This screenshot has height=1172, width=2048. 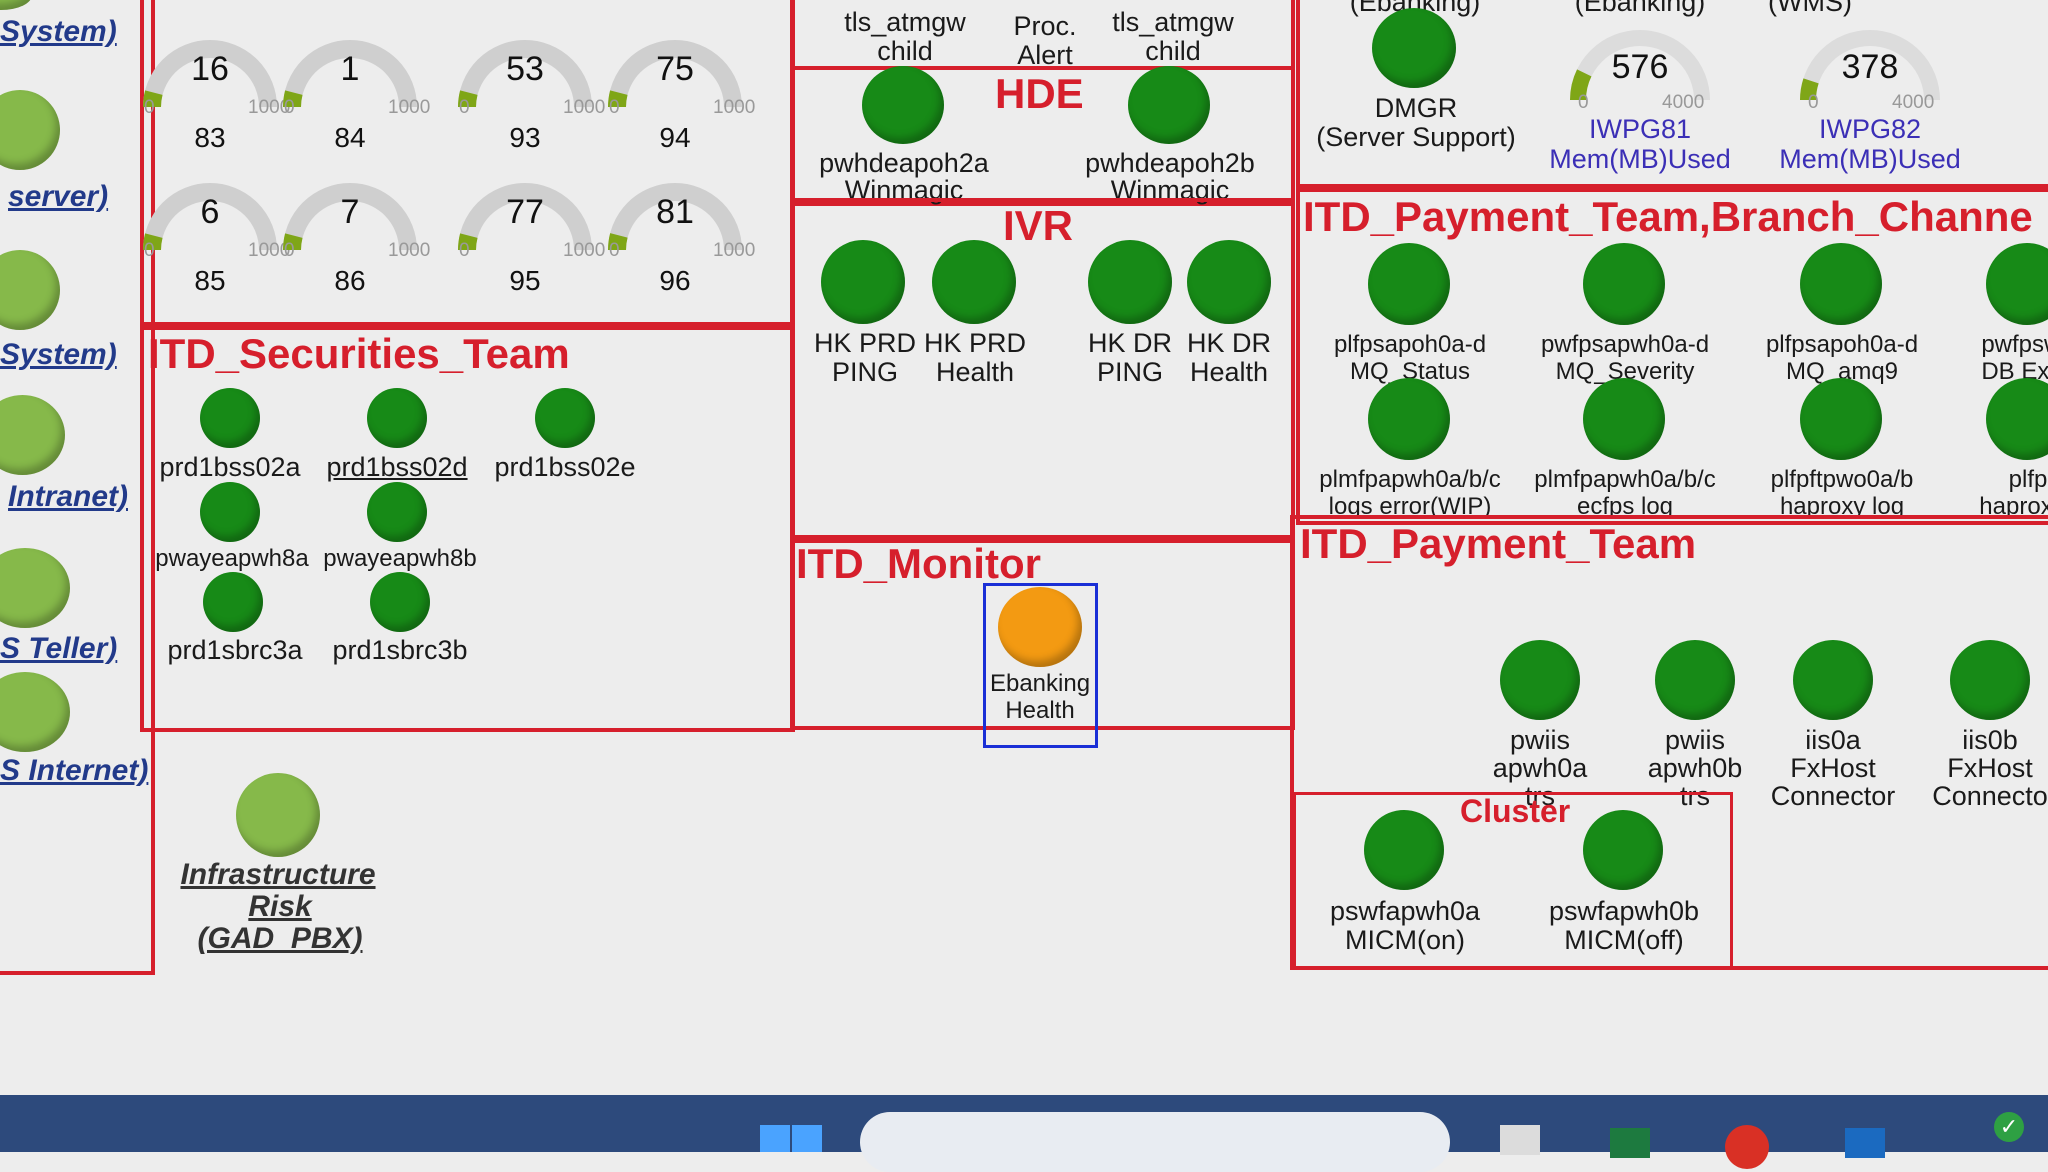 What do you see at coordinates (1170, 163) in the screenshot?
I see `node-label: pwhdeapoh2b` at bounding box center [1170, 163].